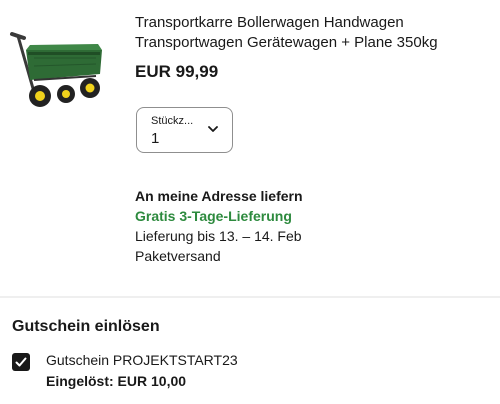 Image resolution: width=500 pixels, height=404 pixels. I want to click on section-divider, so click(250, 297).